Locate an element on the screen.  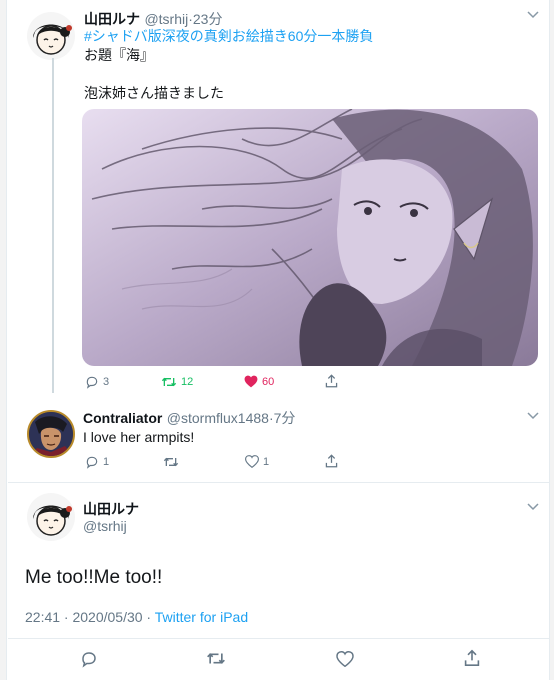
retweet-button: 12 is located at coordinates (177, 382).